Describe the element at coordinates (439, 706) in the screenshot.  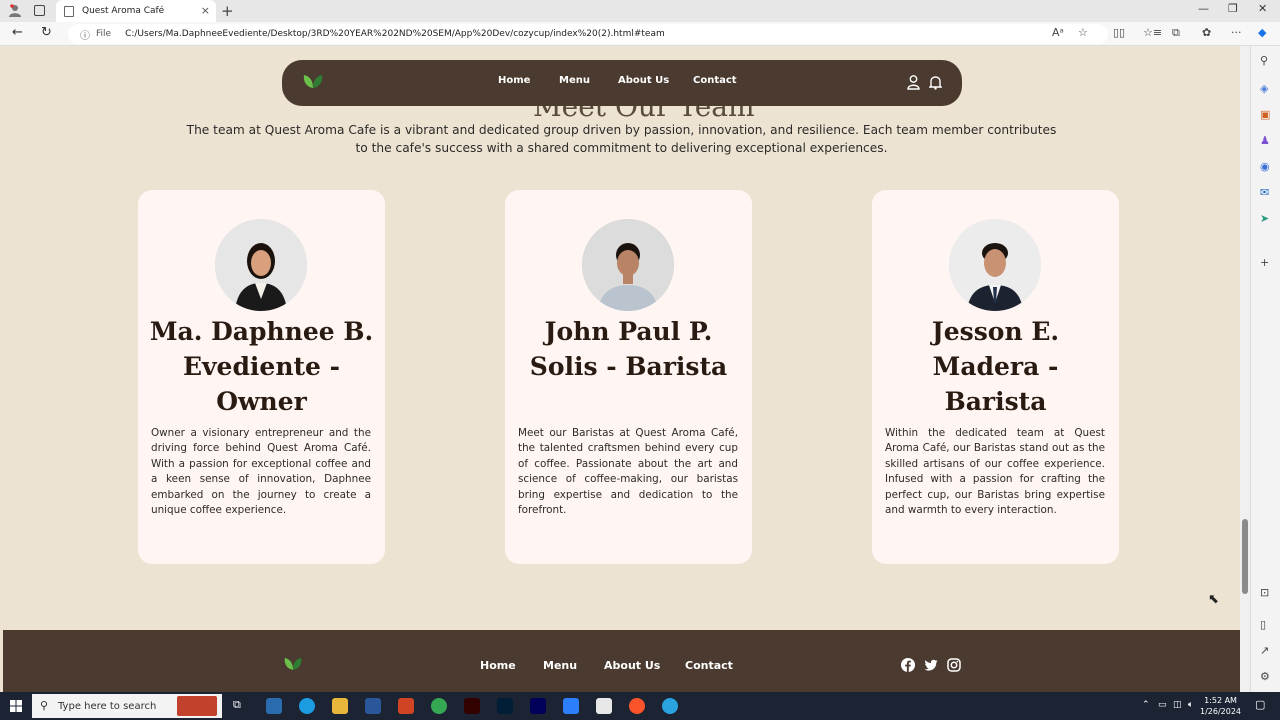
I see `chrome-app-icon` at that location.